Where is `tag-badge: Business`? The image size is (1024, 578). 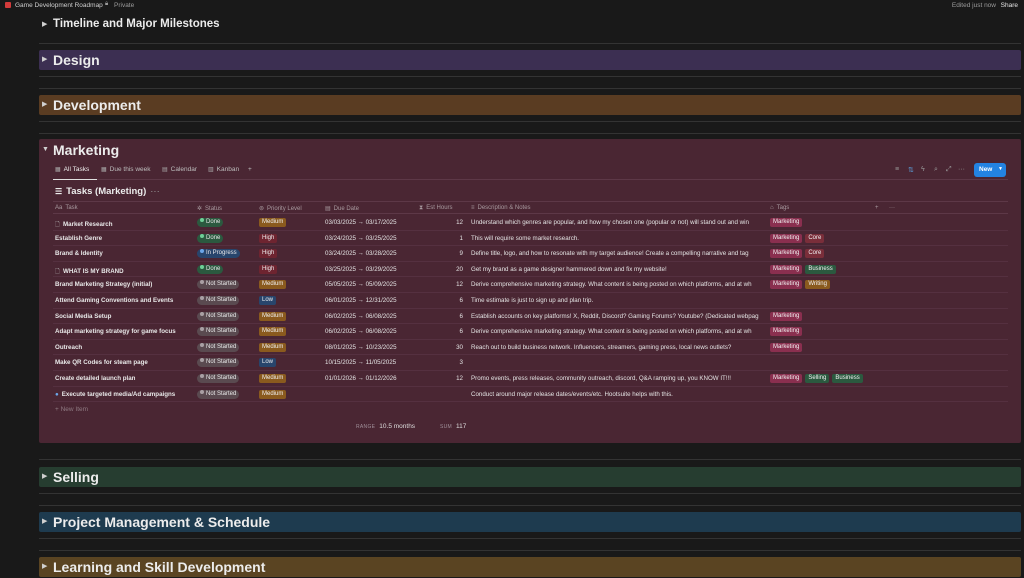 tag-badge: Business is located at coordinates (820, 269).